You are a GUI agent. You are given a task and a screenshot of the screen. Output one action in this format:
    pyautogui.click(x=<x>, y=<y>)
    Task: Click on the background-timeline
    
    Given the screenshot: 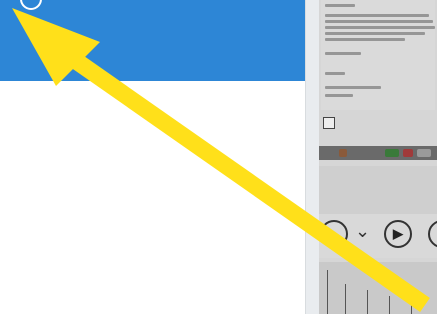 What is the action you would take?
    pyautogui.click(x=378, y=190)
    